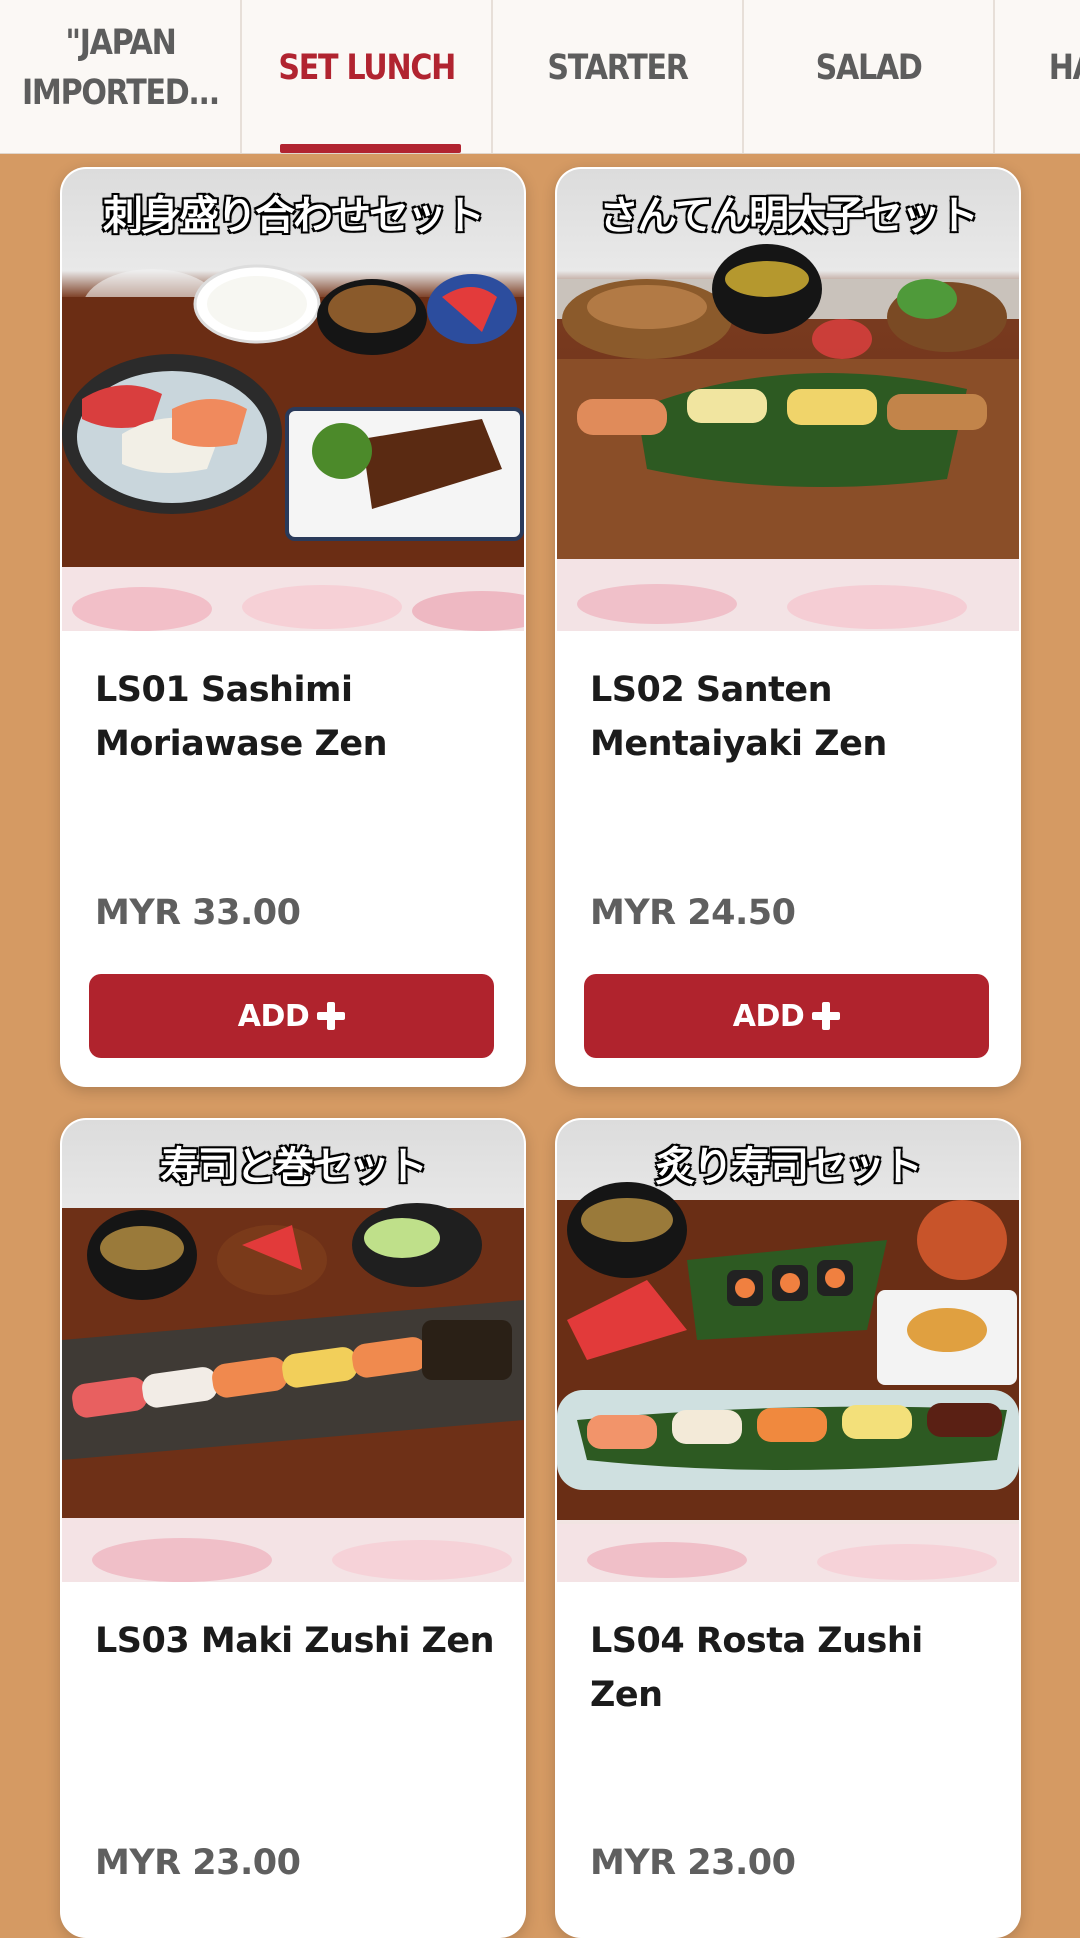 This screenshot has width=1080, height=1938. What do you see at coordinates (293, 1351) in the screenshot?
I see `product-image: 寿司と巻セット` at bounding box center [293, 1351].